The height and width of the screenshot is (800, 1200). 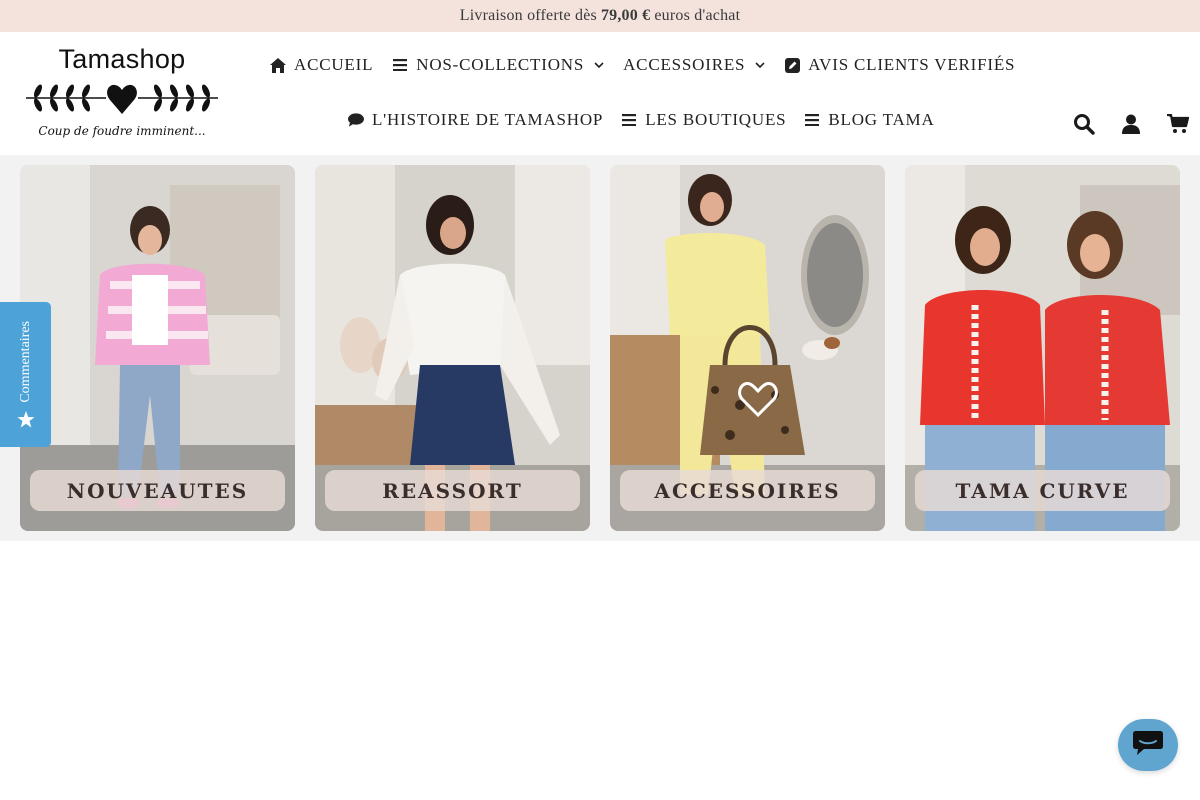 I want to click on chat-launcher-button, so click(x=1148, y=745).